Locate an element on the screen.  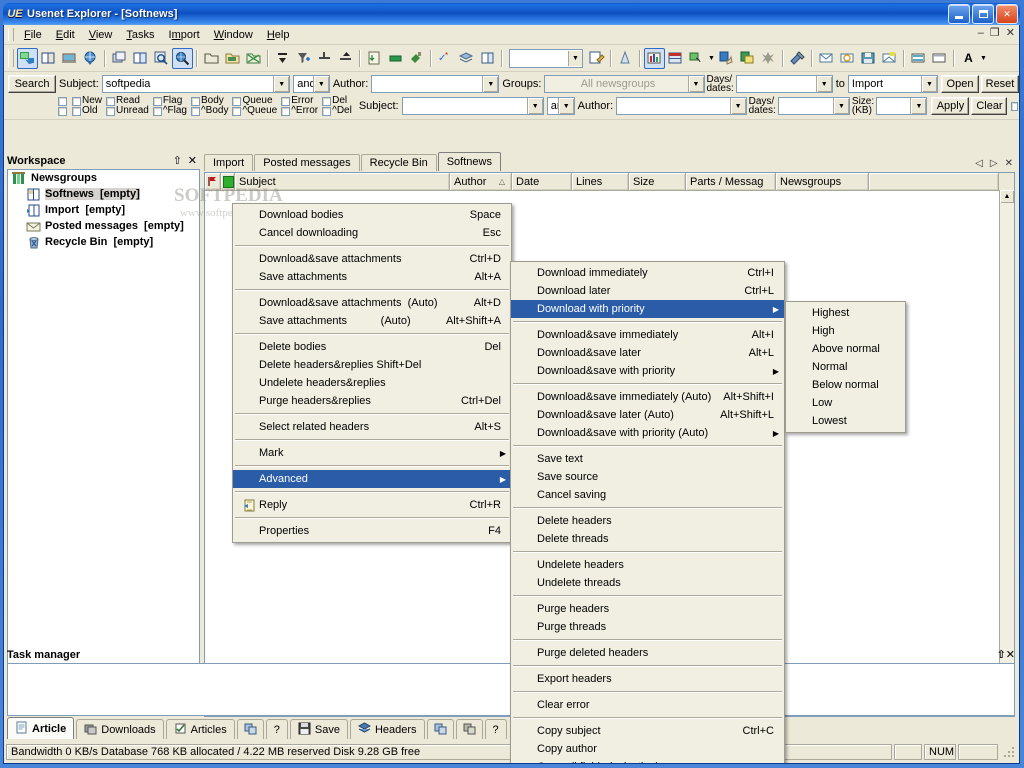
collapse-icon is located at coordinates (324, 58).